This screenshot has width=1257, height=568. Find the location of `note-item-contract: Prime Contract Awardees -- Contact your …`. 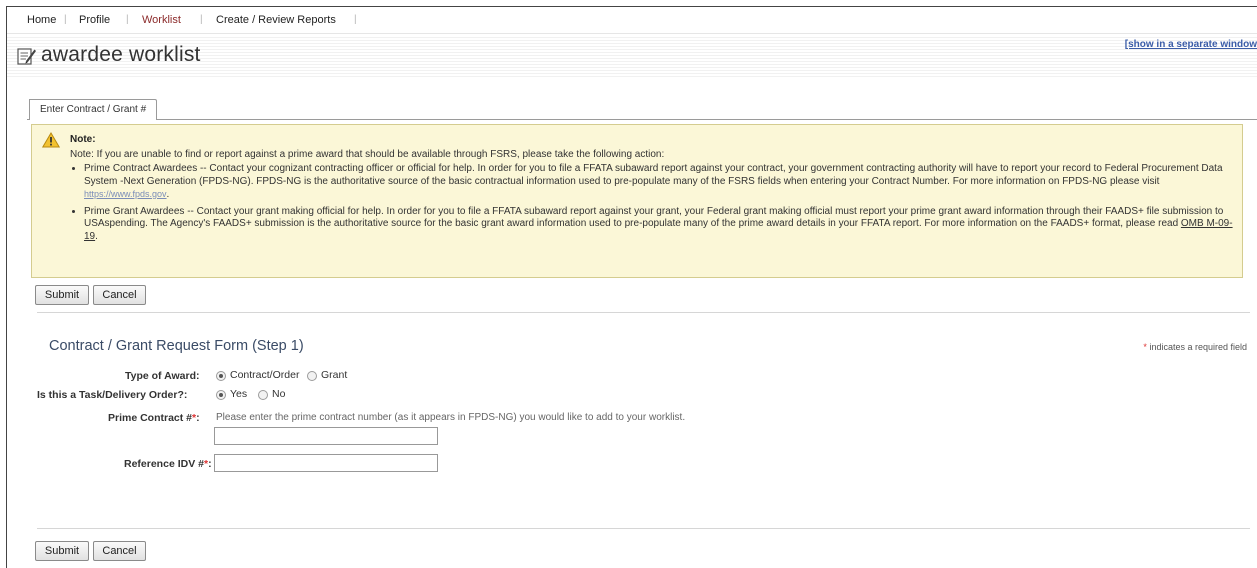

note-item-contract: Prime Contract Awardees -- Contact your … is located at coordinates (659, 182).